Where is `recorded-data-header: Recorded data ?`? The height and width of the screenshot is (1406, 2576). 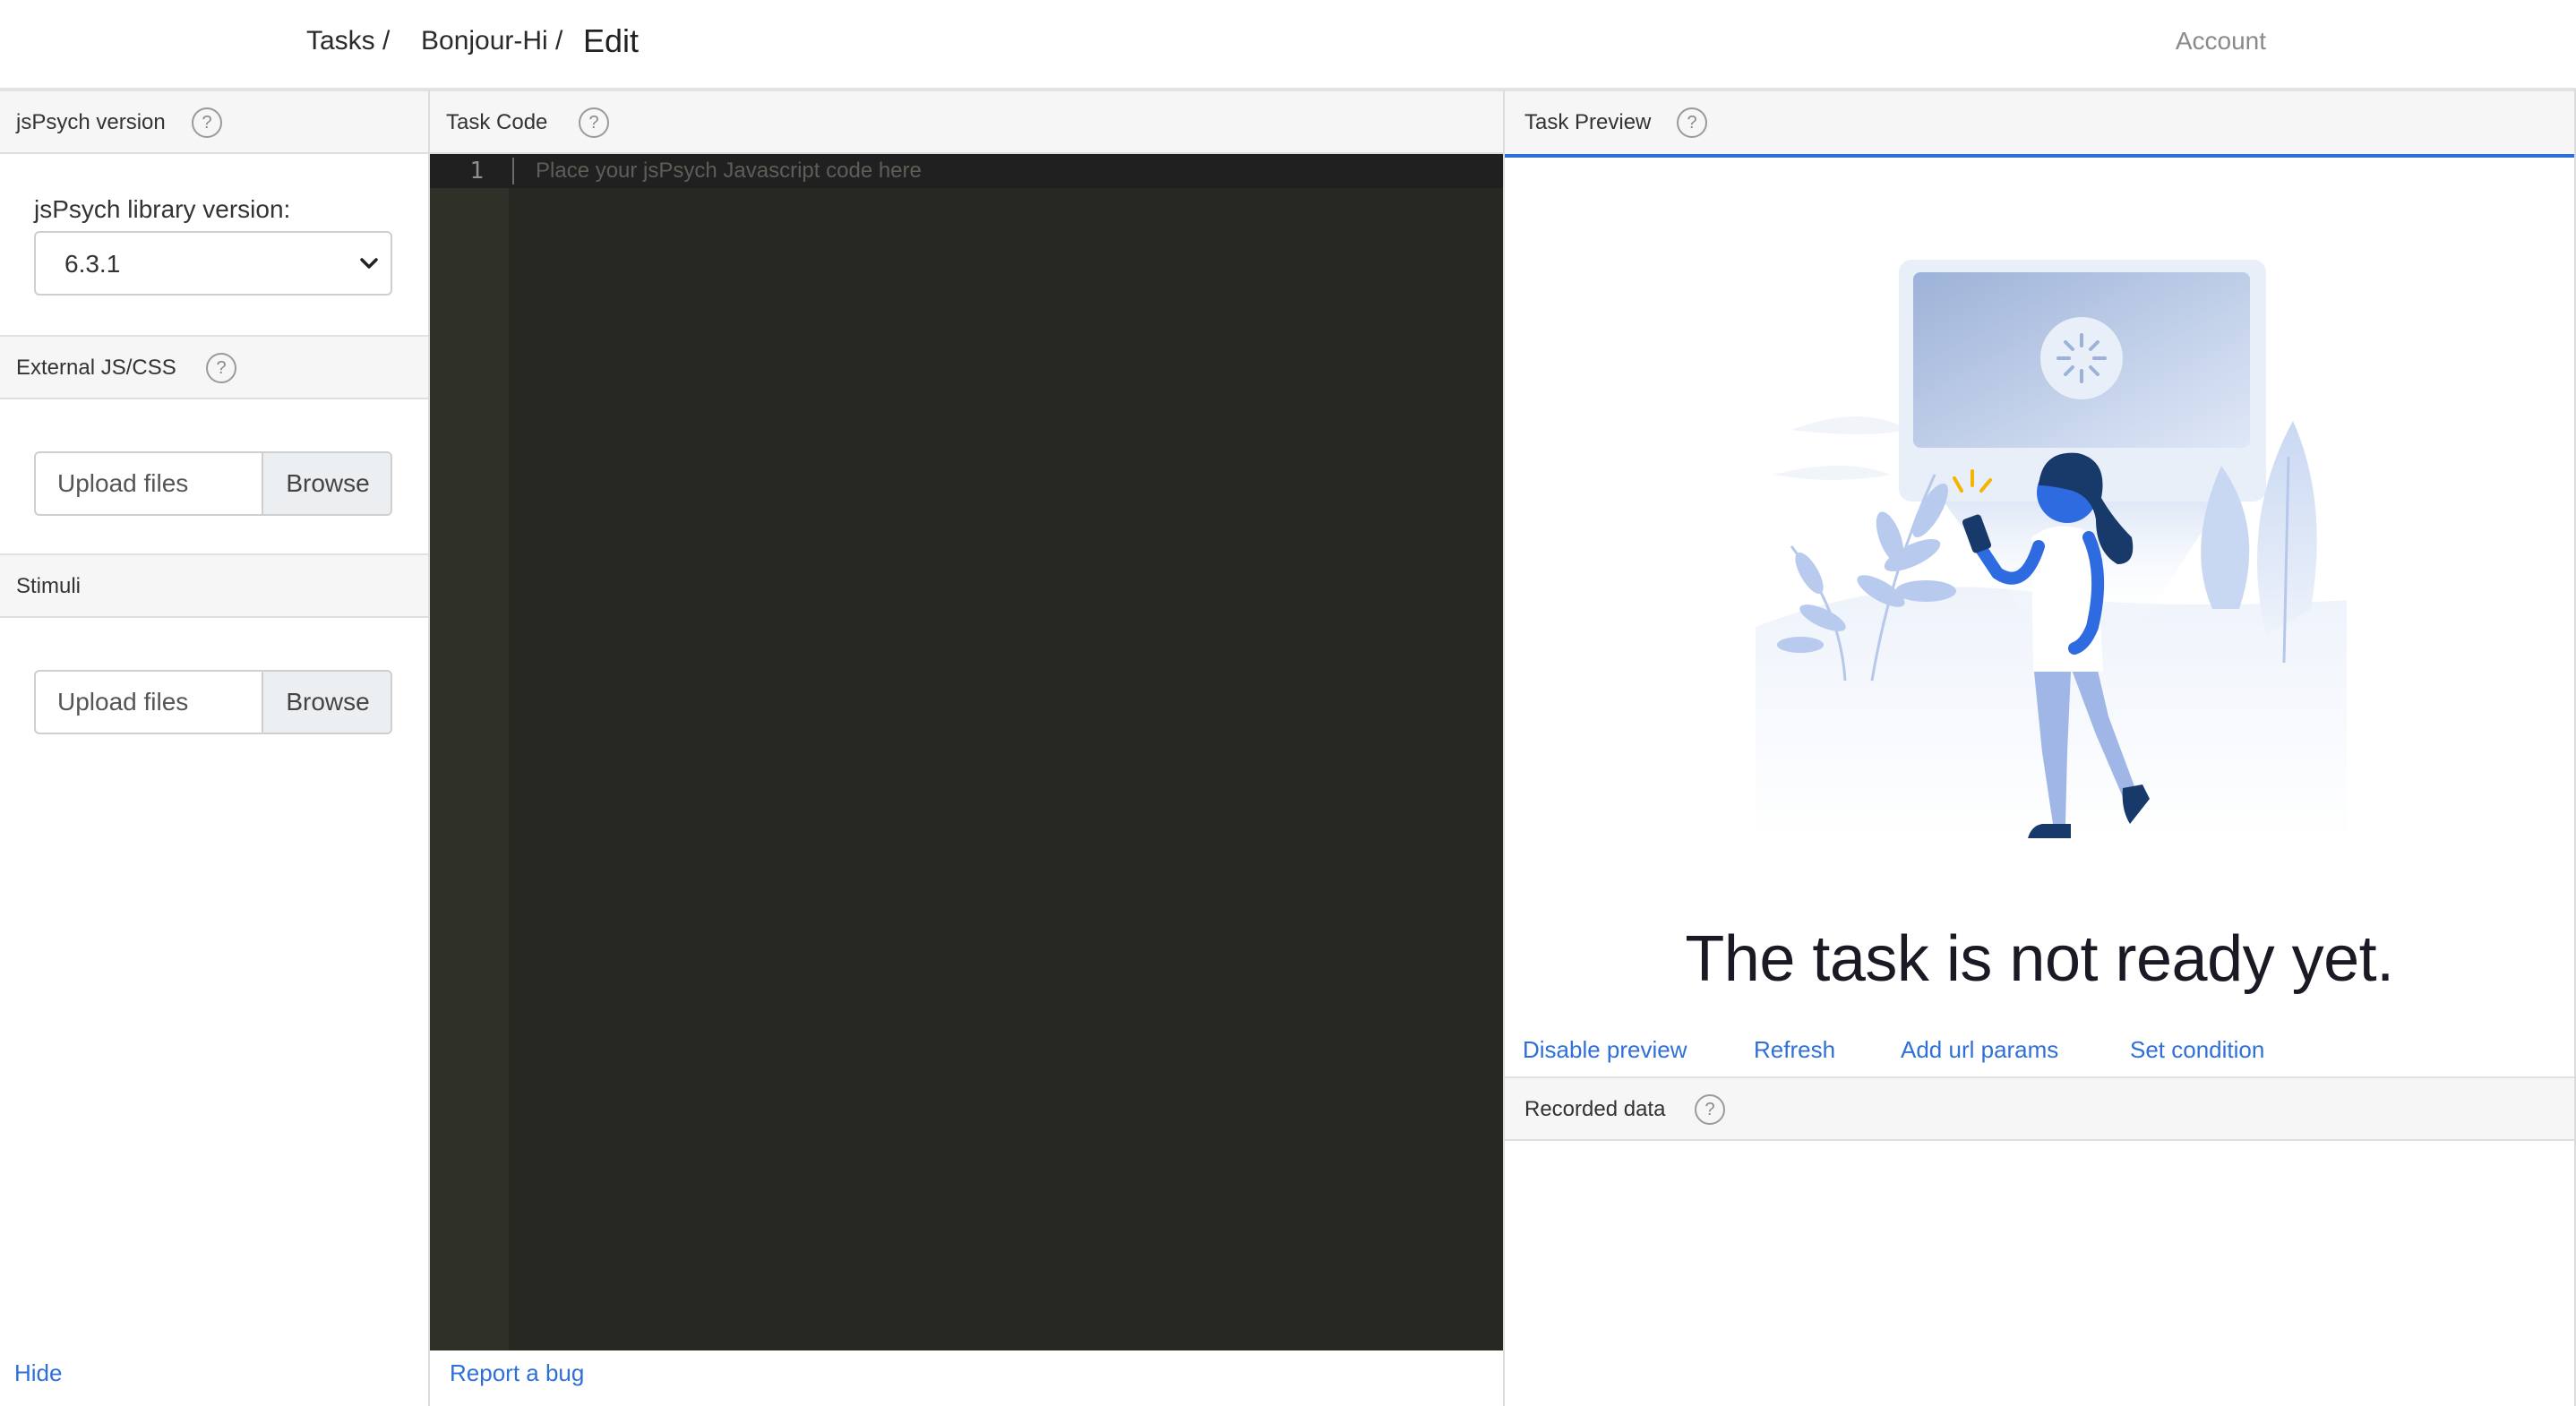 recorded-data-header: Recorded data ? is located at coordinates (2039, 1108).